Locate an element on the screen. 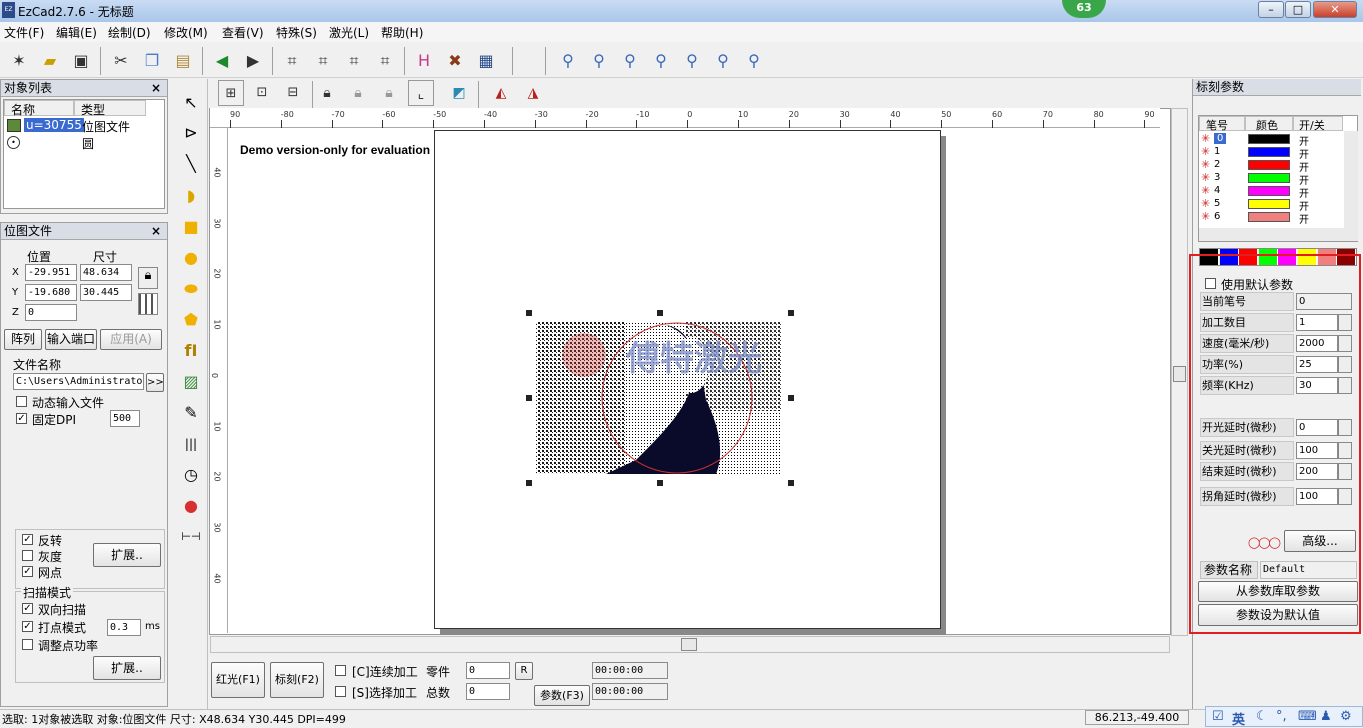 Image resolution: width=1363 pixels, height=728 pixels. menu-modify: 修改(M) is located at coordinates (186, 32).